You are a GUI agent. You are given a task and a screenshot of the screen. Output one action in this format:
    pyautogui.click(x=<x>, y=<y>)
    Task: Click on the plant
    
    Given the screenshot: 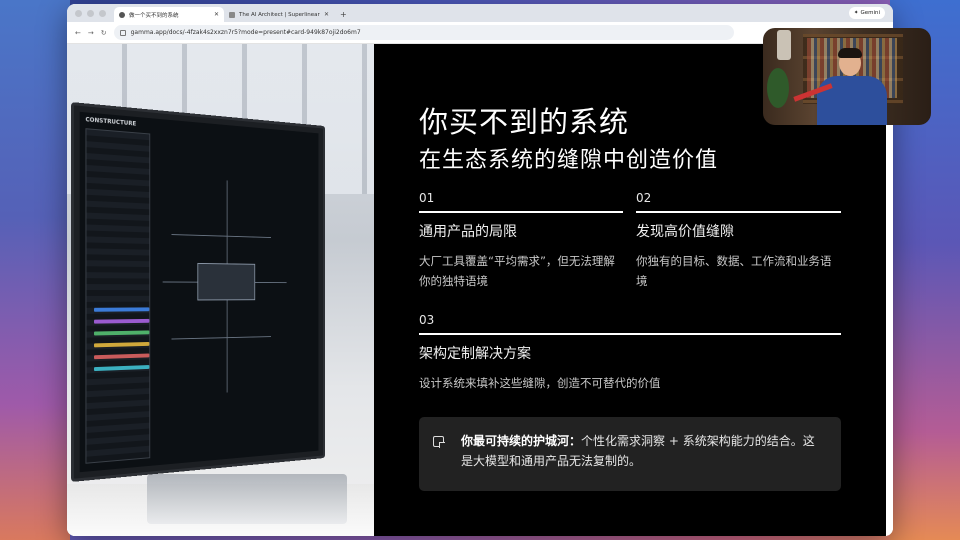 What is the action you would take?
    pyautogui.click(x=778, y=88)
    